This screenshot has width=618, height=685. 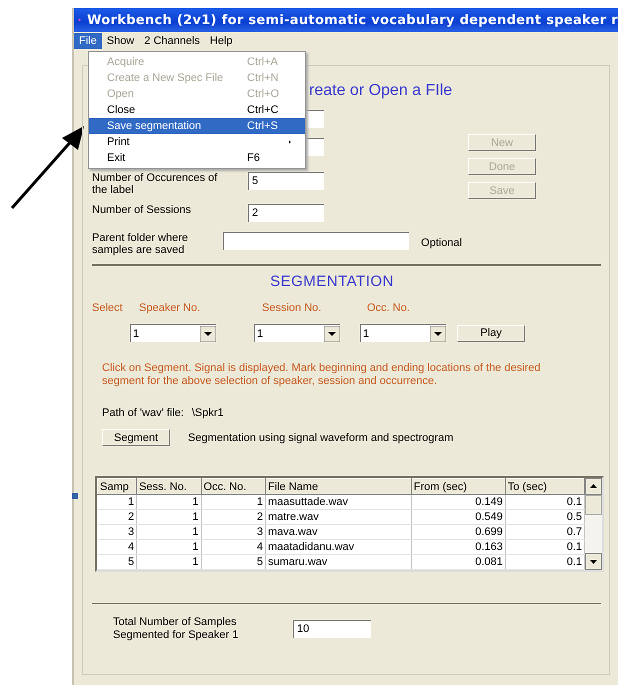 What do you see at coordinates (142, 210) in the screenshot?
I see `field-label: Number of Sessions` at bounding box center [142, 210].